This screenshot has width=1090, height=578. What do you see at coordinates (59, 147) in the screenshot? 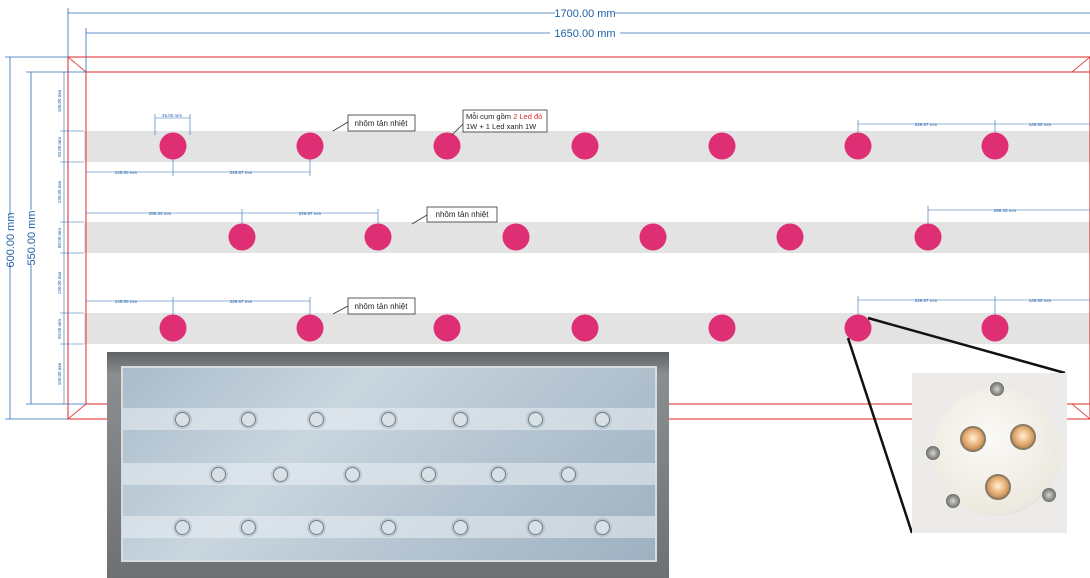
I see `vdim-2: 50.00 mm` at bounding box center [59, 147].